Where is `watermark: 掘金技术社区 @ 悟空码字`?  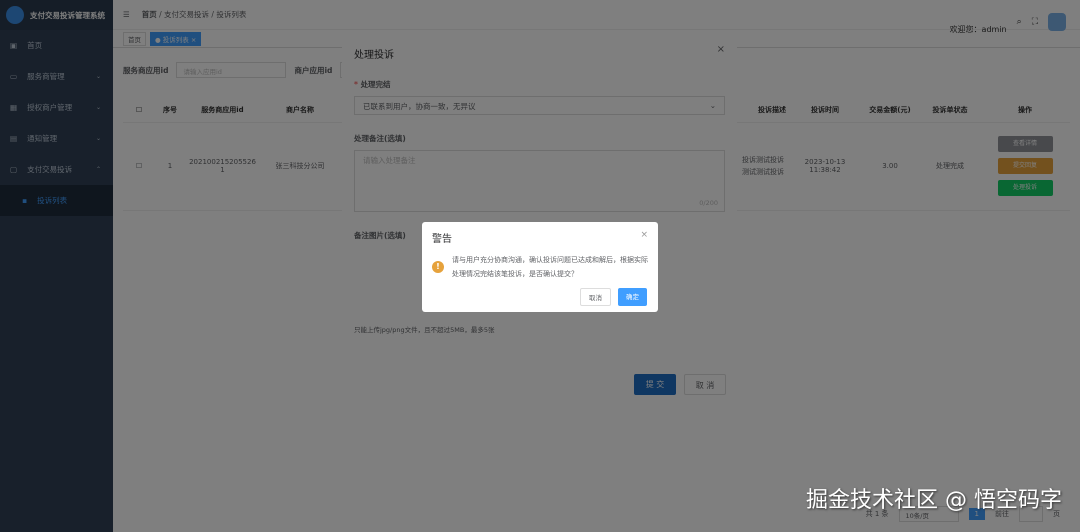 watermark: 掘金技术社区 @ 悟空码字 is located at coordinates (934, 500).